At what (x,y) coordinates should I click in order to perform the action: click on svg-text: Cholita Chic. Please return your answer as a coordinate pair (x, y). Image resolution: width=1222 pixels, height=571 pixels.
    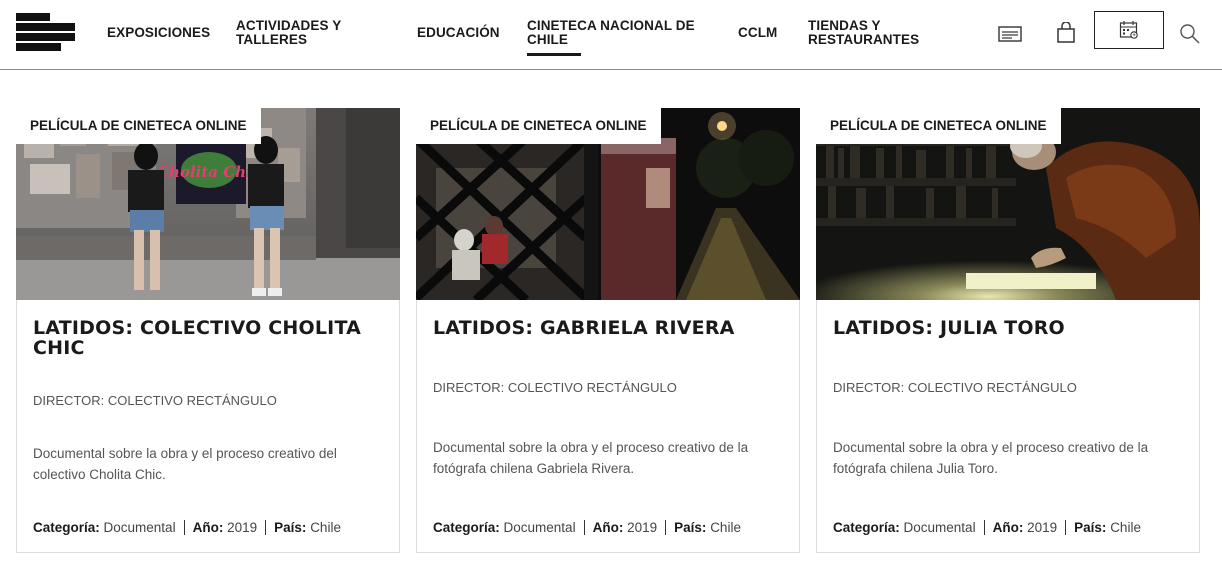
    Looking at the image, I should click on (209, 172).